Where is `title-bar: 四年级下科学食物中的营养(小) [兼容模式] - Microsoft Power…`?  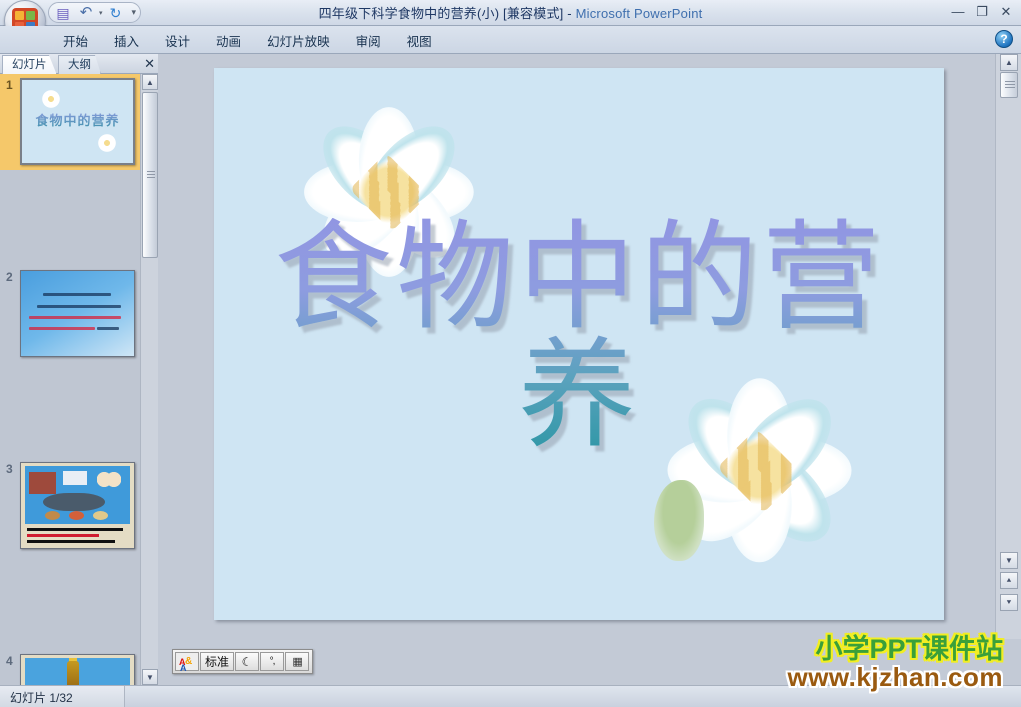 title-bar: 四年级下科学食物中的营养(小) [兼容模式] - Microsoft Power… is located at coordinates (510, 13).